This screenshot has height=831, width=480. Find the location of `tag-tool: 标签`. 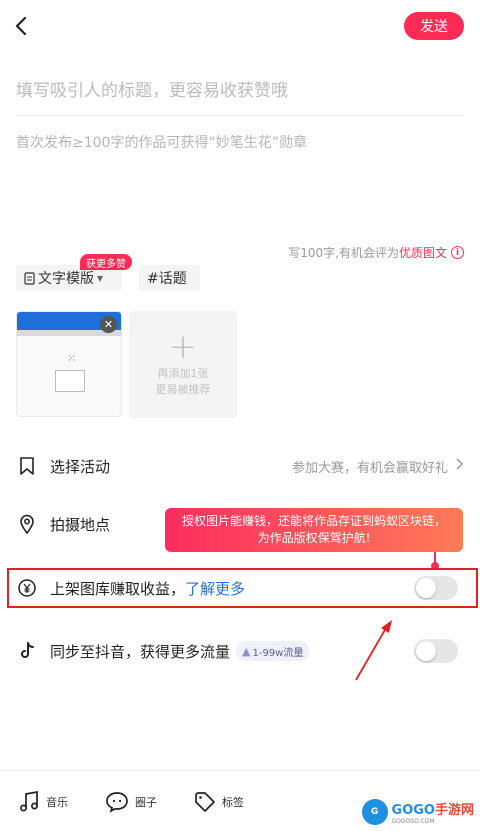

tag-tool: 标签 is located at coordinates (219, 802).